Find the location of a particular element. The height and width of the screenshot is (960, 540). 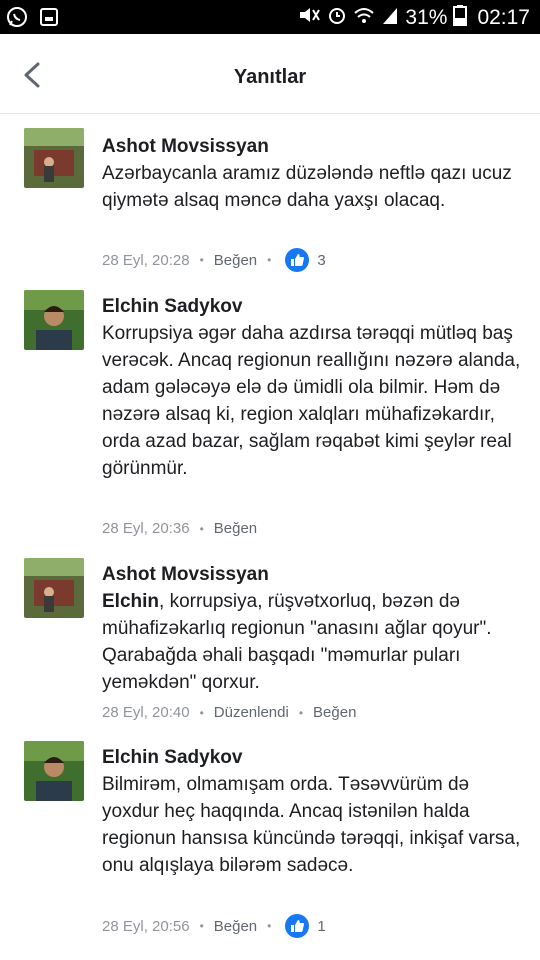

edited-label: Düzenlendi is located at coordinates (251, 712).